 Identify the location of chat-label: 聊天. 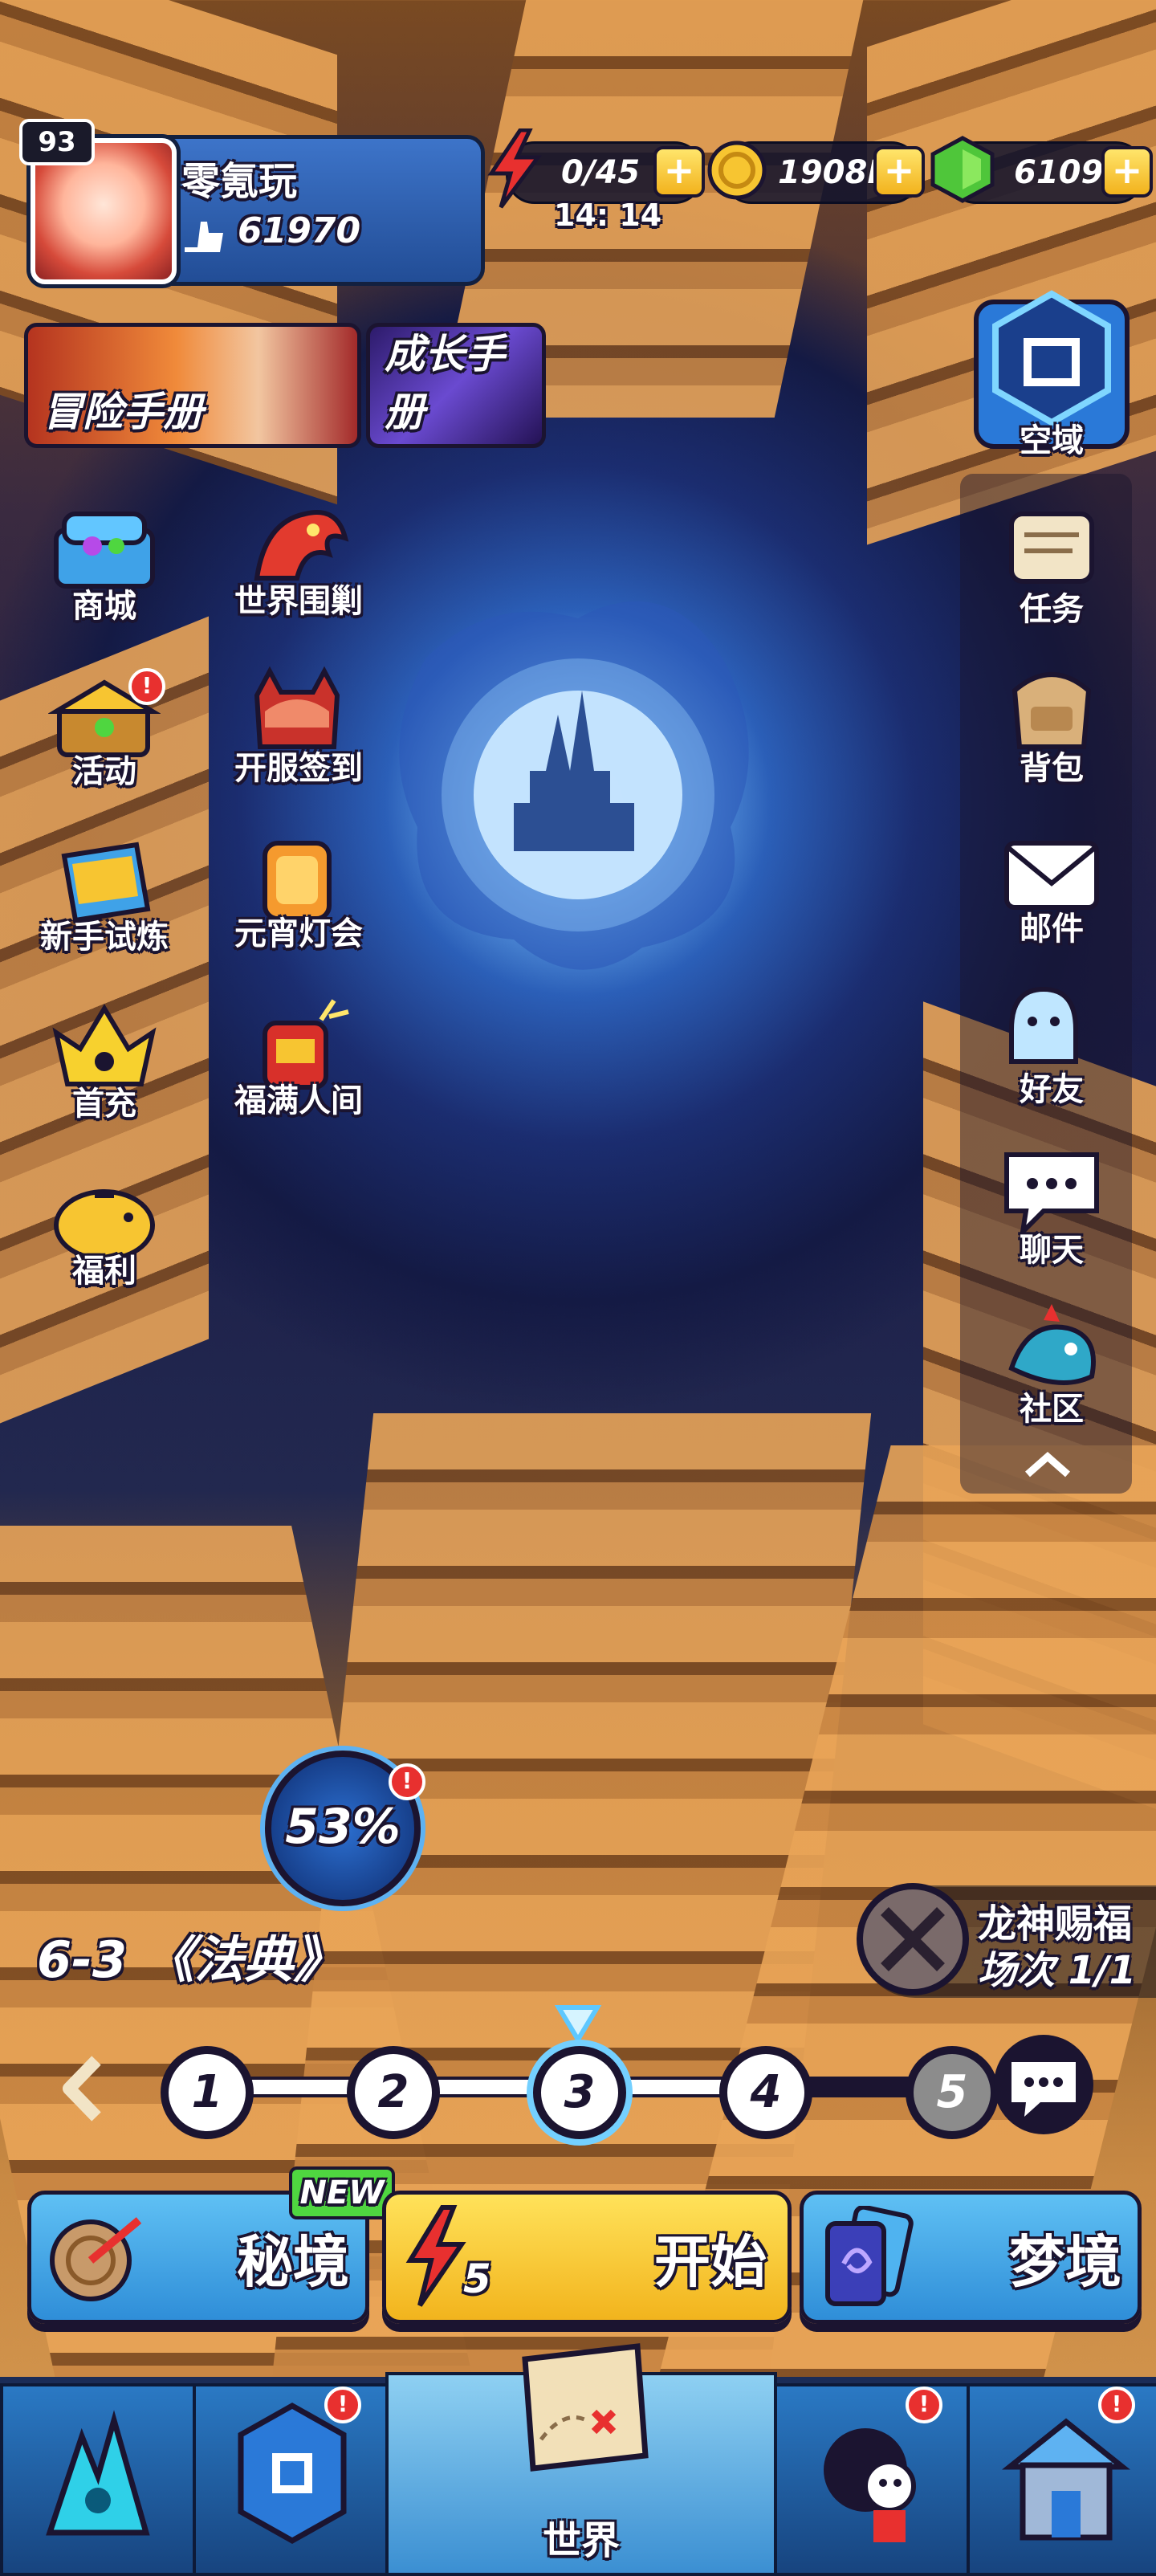
(1052, 1250).